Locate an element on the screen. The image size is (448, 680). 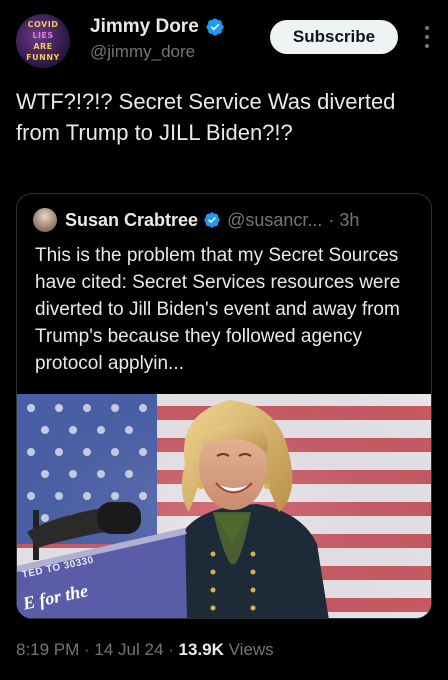
quoted-author-name: Susan Crabtree is located at coordinates (132, 219).